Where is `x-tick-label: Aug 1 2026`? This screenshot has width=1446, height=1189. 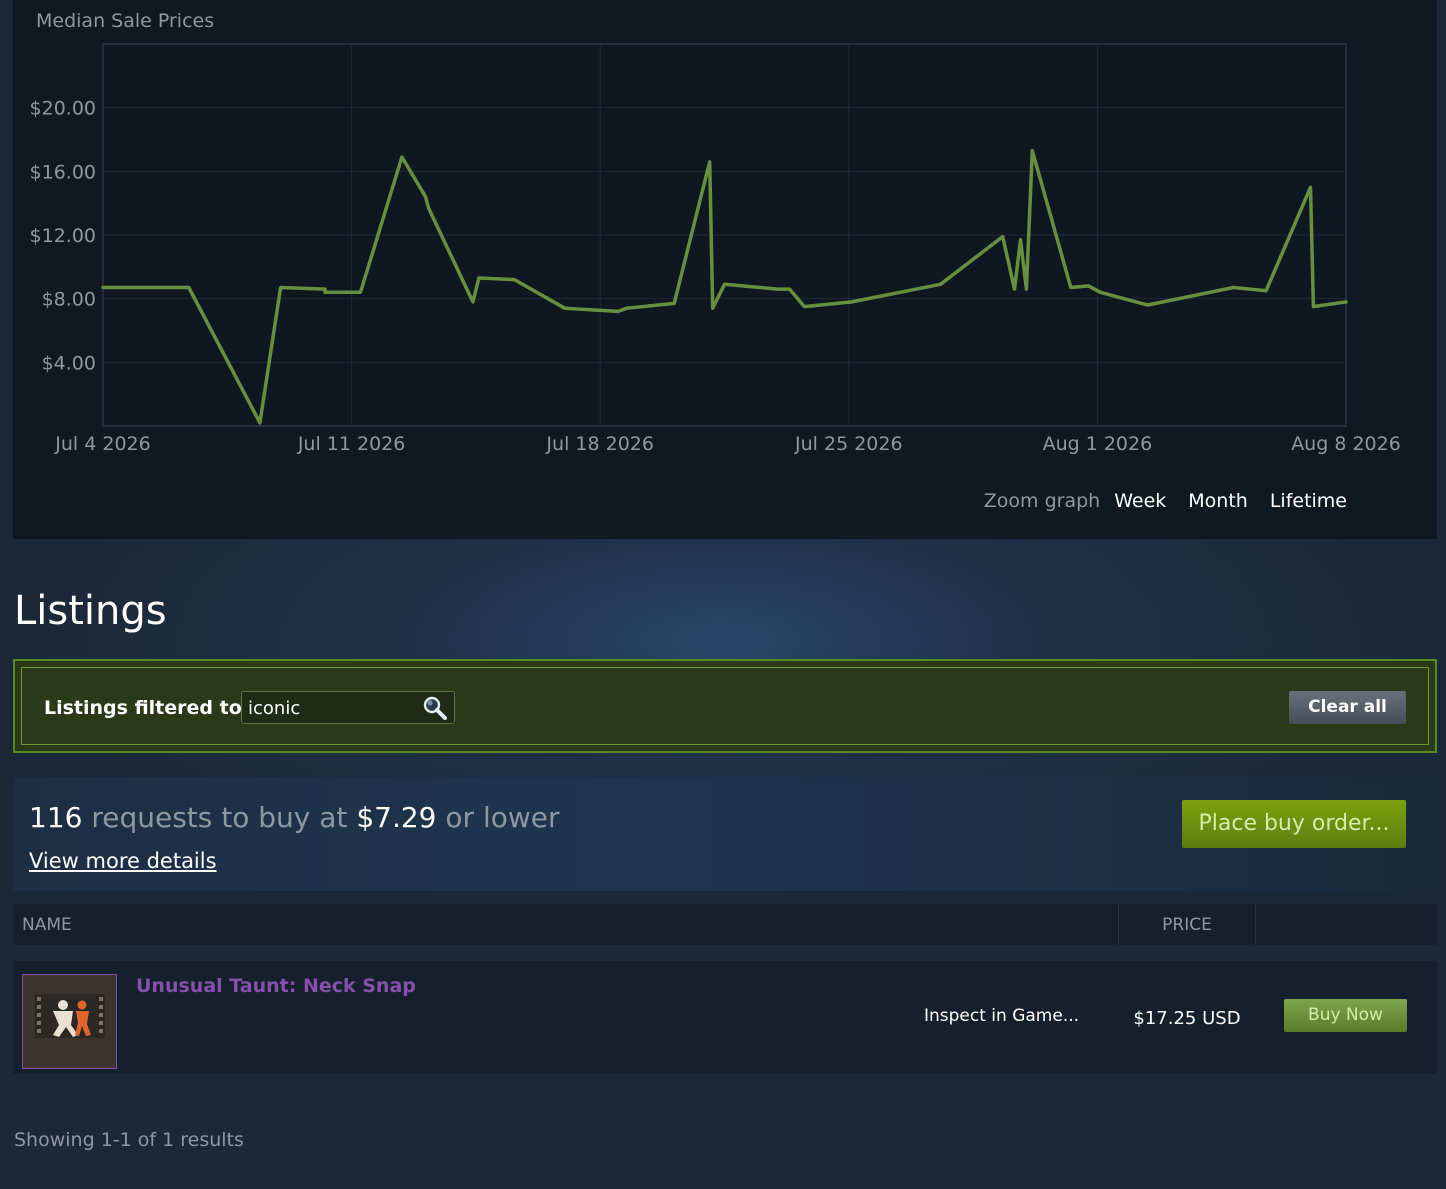 x-tick-label: Aug 1 2026 is located at coordinates (1098, 444).